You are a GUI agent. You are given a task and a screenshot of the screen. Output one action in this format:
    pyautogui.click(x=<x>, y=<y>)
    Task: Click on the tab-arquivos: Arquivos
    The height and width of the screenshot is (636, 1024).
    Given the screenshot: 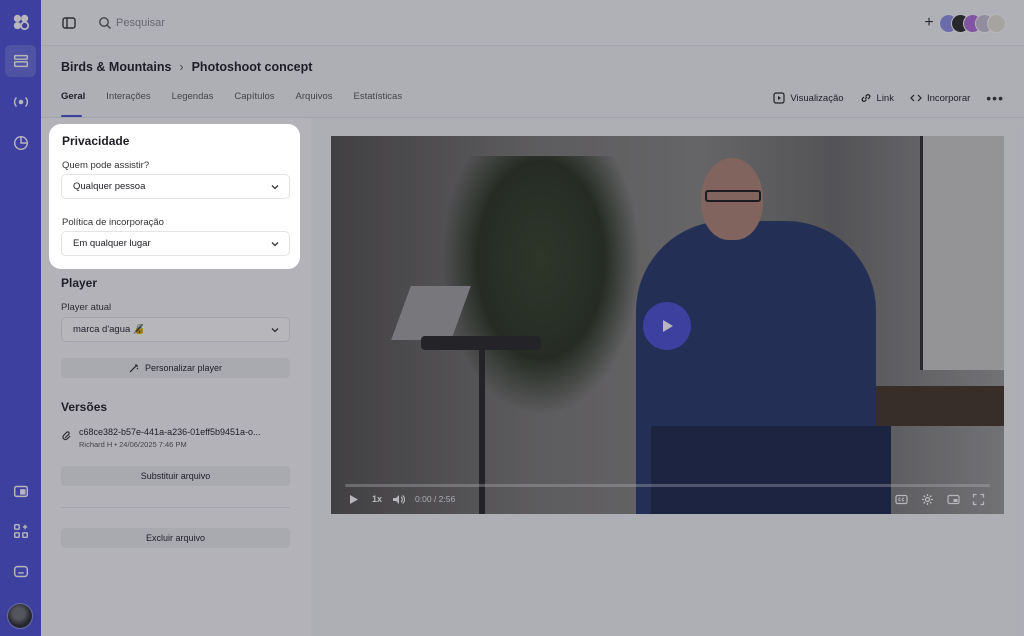 What is the action you would take?
    pyautogui.click(x=325, y=103)
    